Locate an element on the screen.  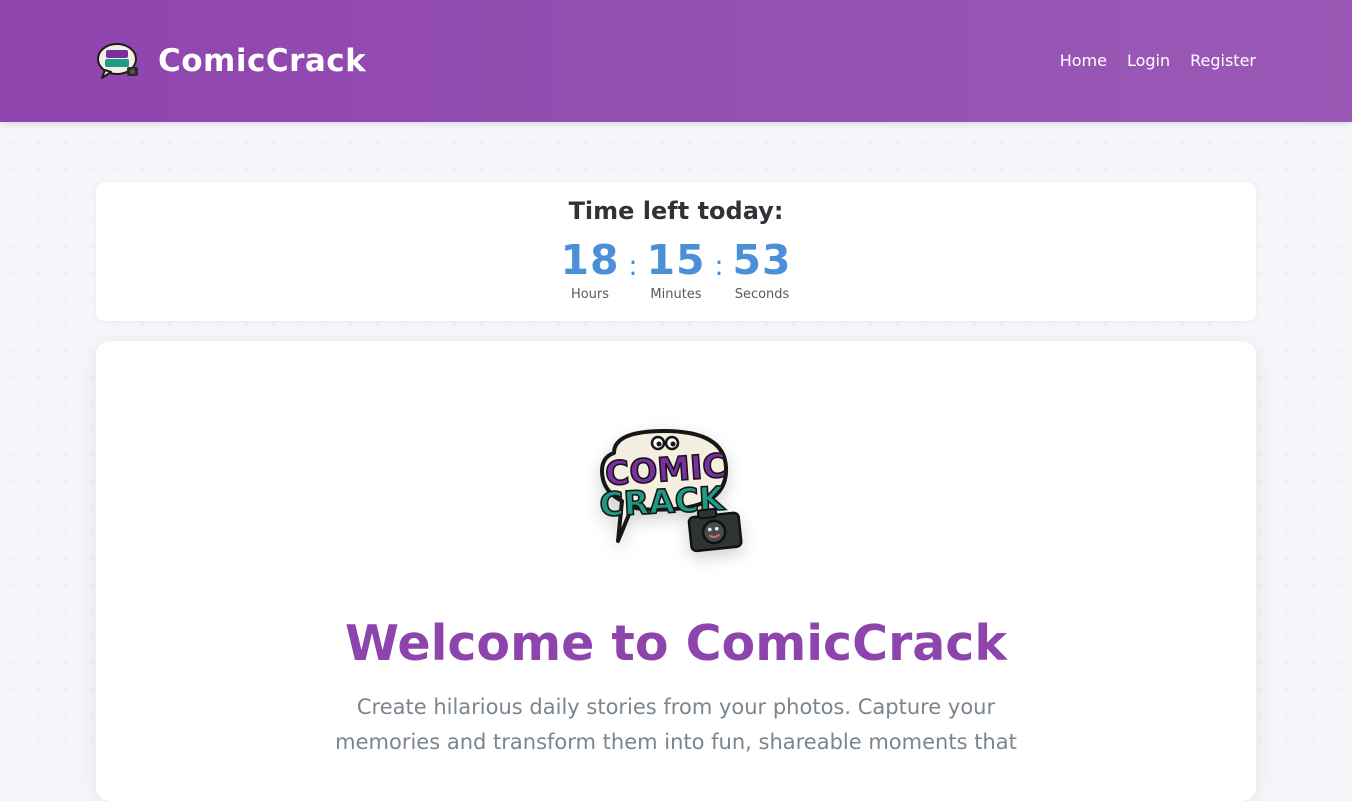
seconds-value: 53 is located at coordinates (762, 260).